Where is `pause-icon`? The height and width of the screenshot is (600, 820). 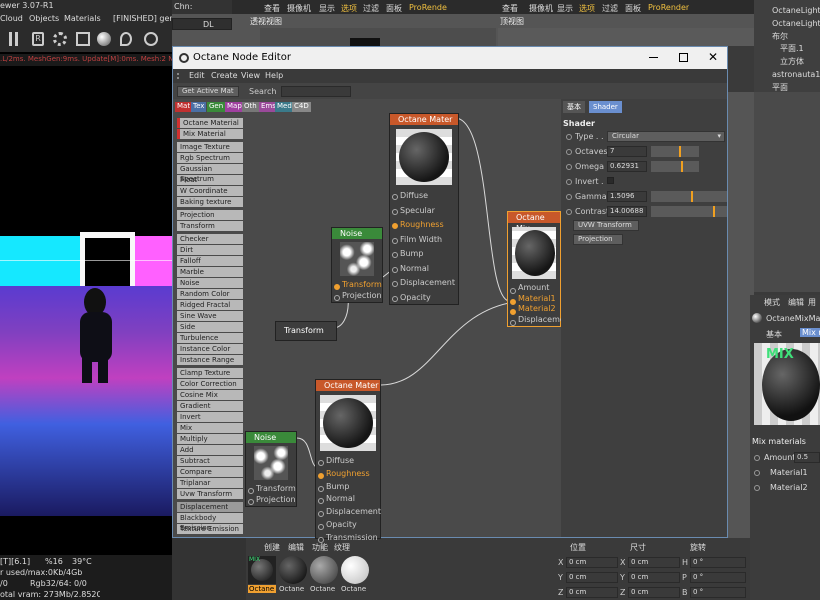 pause-icon is located at coordinates (10, 39).